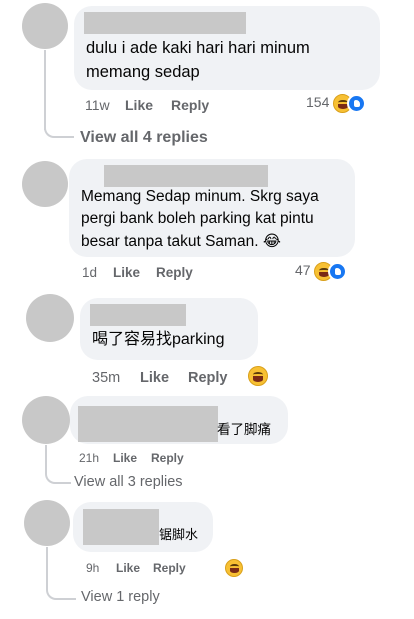 The width and height of the screenshot is (414, 619). I want to click on comment-actions: 9h Like Reply, so click(136, 568).